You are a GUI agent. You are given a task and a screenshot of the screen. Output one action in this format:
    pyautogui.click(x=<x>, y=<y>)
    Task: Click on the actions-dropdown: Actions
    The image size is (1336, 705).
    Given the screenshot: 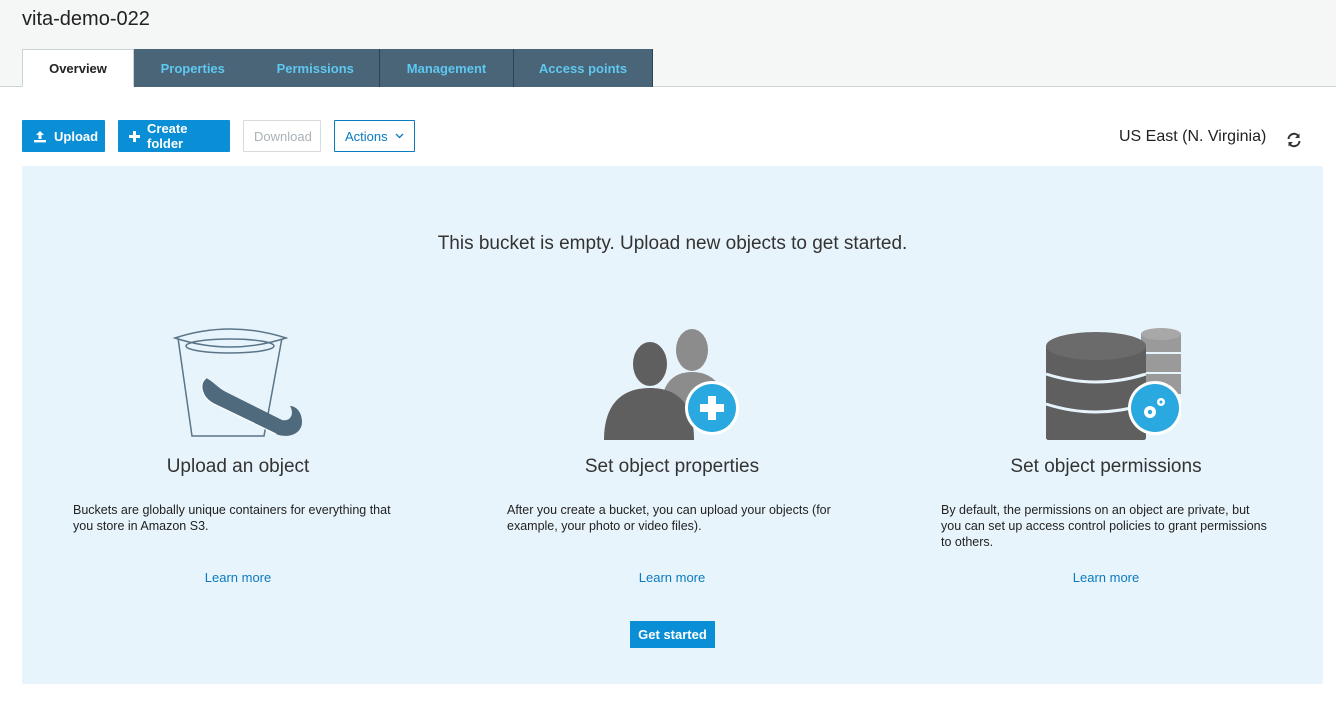 What is the action you would take?
    pyautogui.click(x=374, y=136)
    